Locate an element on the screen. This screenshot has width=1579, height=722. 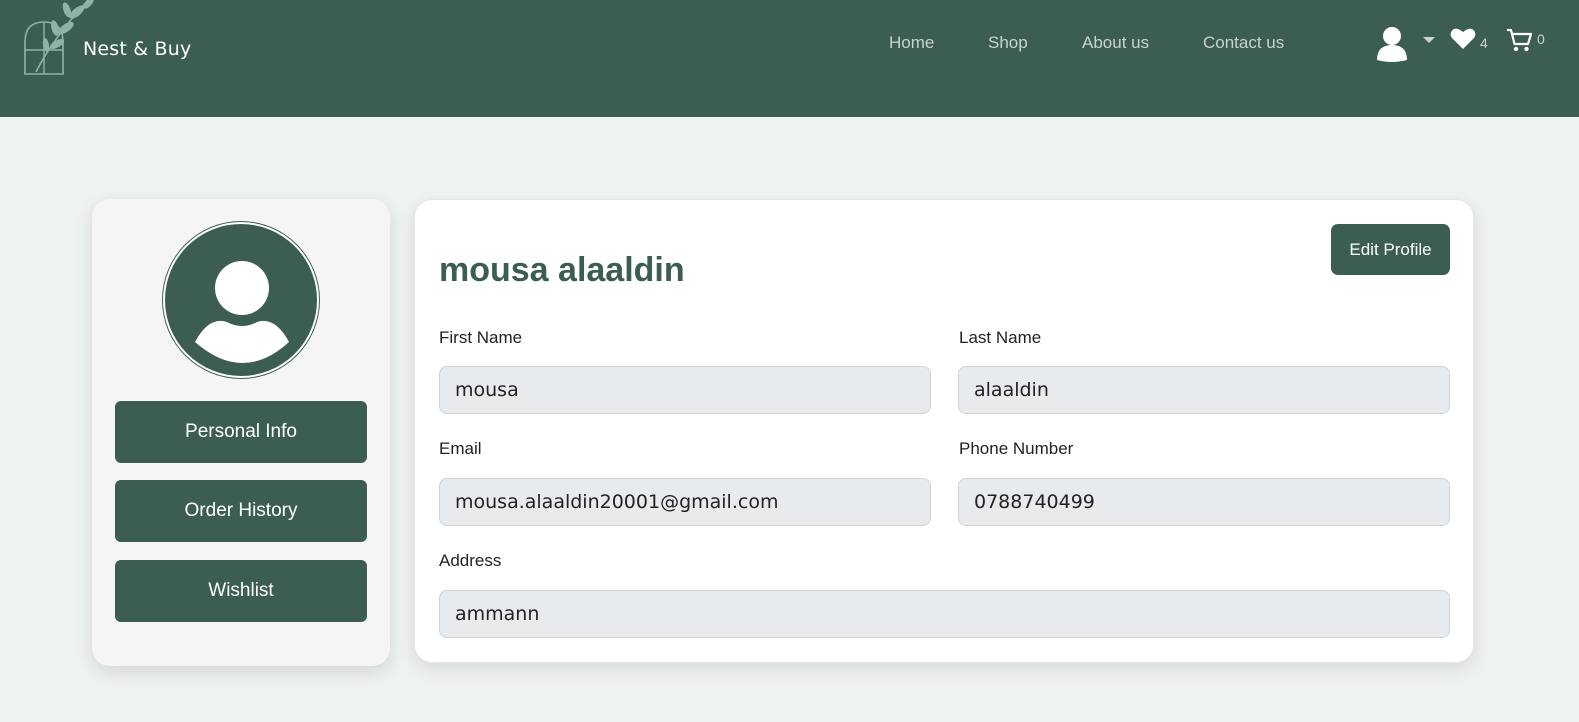
wishlist-count: 4 is located at coordinates (1484, 43).